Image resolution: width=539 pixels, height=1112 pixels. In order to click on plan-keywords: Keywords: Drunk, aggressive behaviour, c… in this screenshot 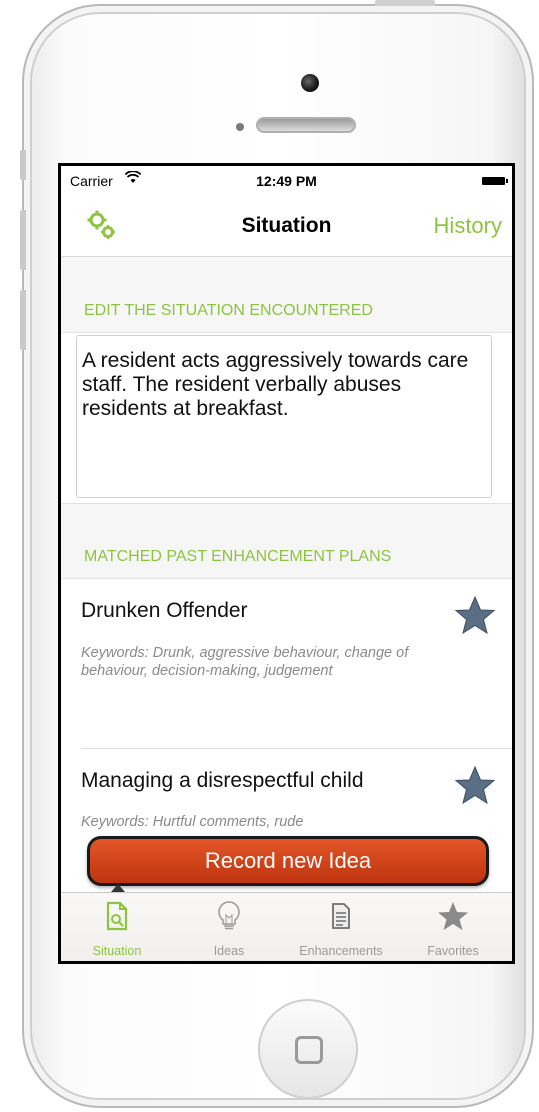, I will do `click(245, 662)`.